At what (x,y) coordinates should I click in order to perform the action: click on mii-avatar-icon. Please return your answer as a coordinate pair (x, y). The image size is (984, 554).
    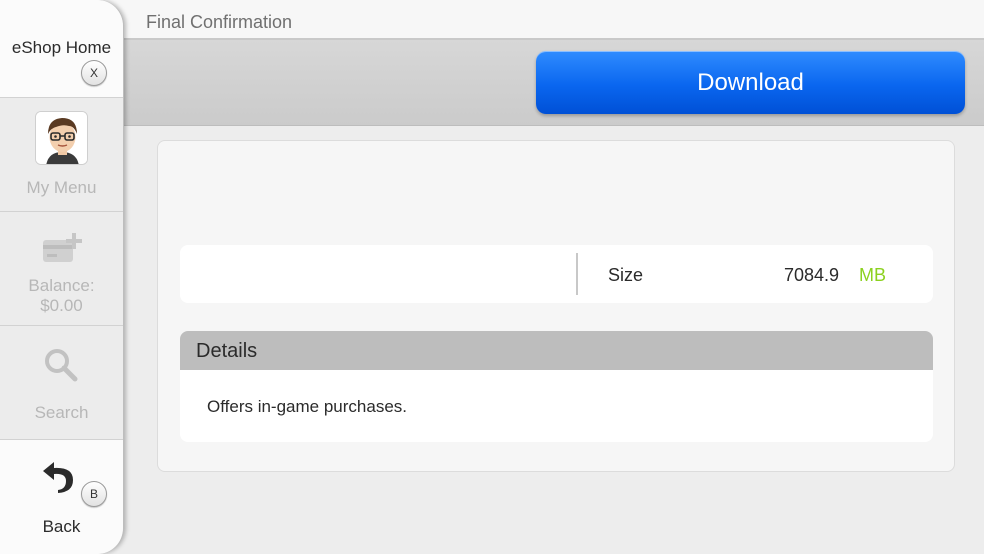
    Looking at the image, I should click on (61, 138).